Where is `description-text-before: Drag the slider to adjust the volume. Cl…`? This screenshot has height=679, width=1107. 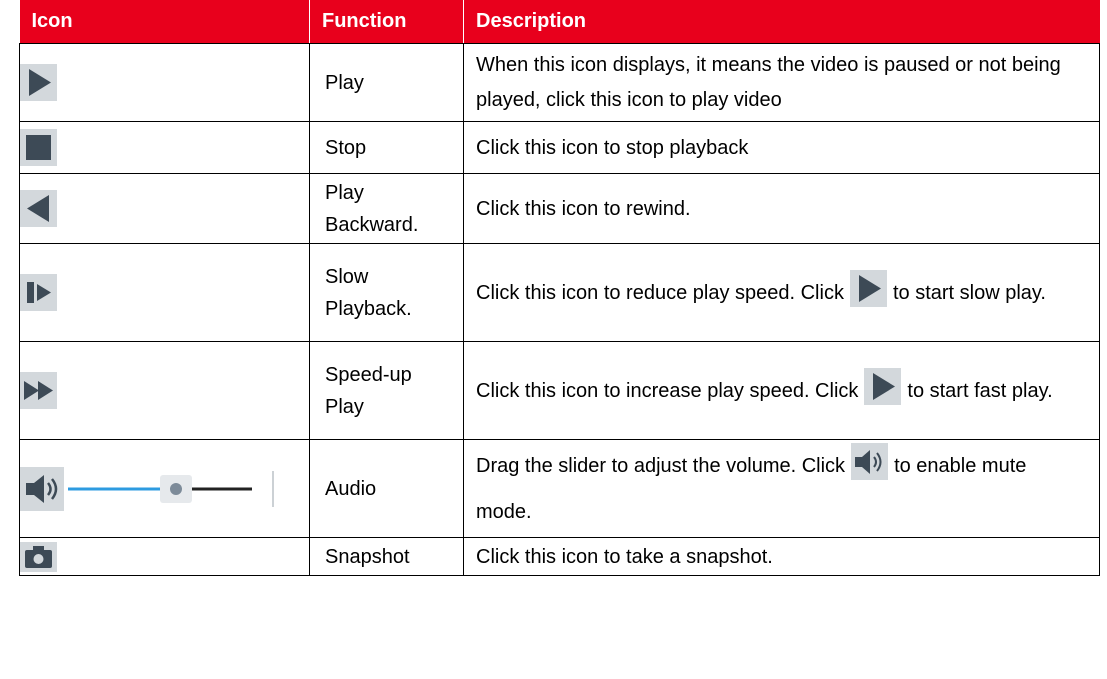 description-text-before: Drag the slider to adjust the volume. Cl… is located at coordinates (661, 465).